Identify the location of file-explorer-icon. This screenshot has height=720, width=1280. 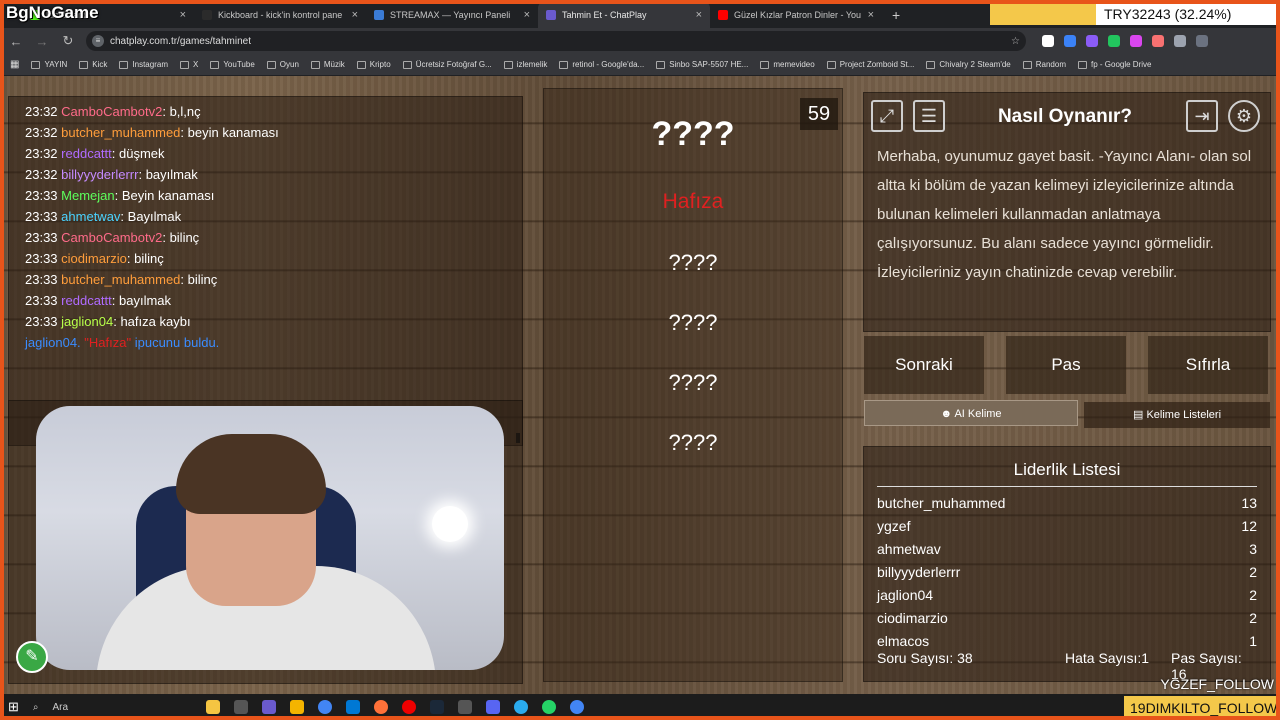
(297, 707).